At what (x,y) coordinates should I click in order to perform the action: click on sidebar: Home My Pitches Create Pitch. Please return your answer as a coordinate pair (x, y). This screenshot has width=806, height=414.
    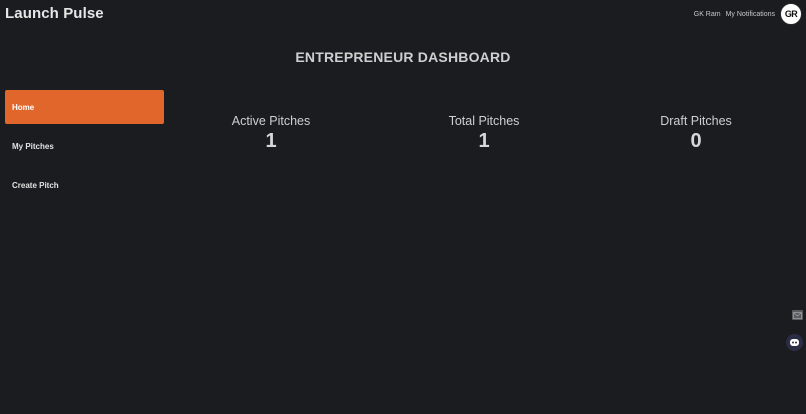
    Looking at the image, I should click on (84, 148).